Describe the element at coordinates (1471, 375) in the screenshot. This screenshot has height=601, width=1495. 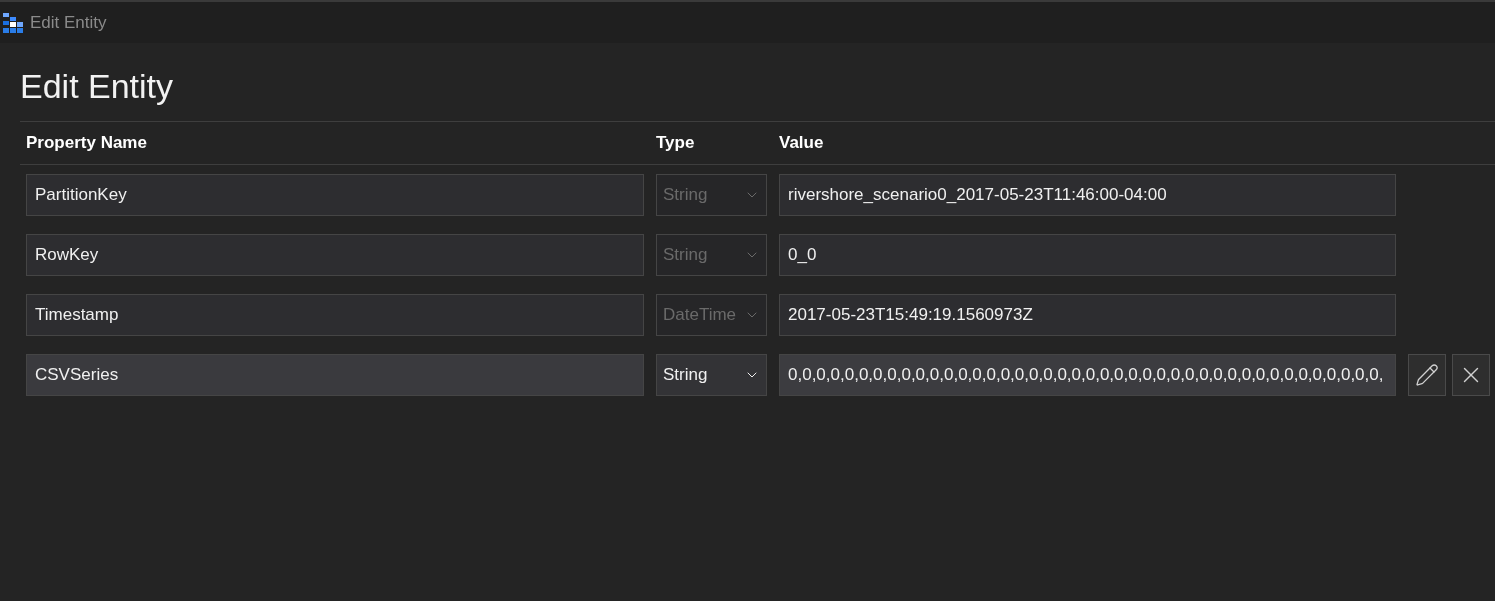
I see `delete-button` at that location.